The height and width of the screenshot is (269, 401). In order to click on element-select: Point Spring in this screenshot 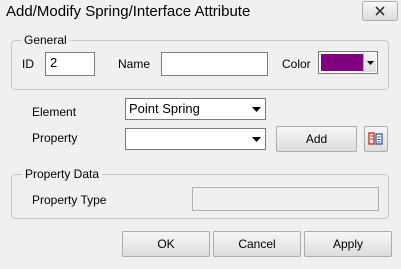, I will do `click(195, 109)`.